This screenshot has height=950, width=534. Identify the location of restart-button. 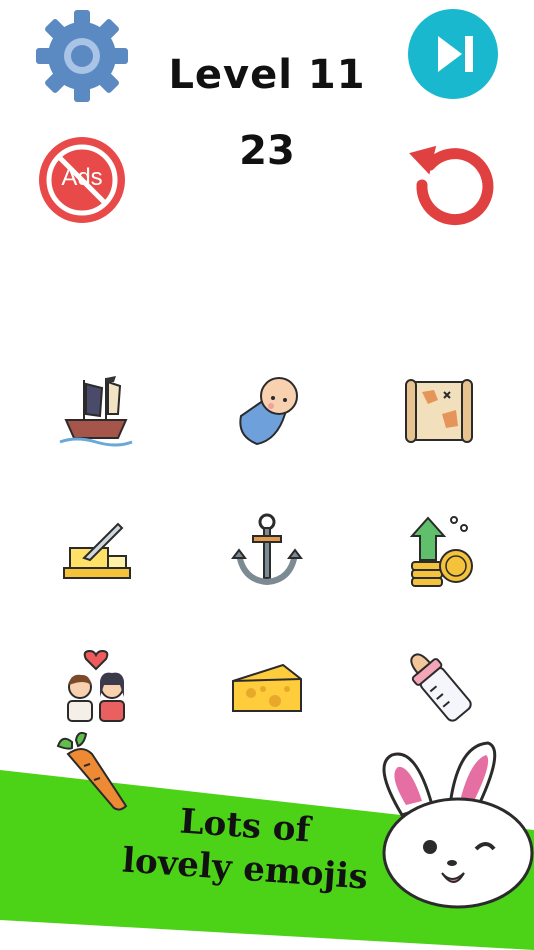
(454, 181).